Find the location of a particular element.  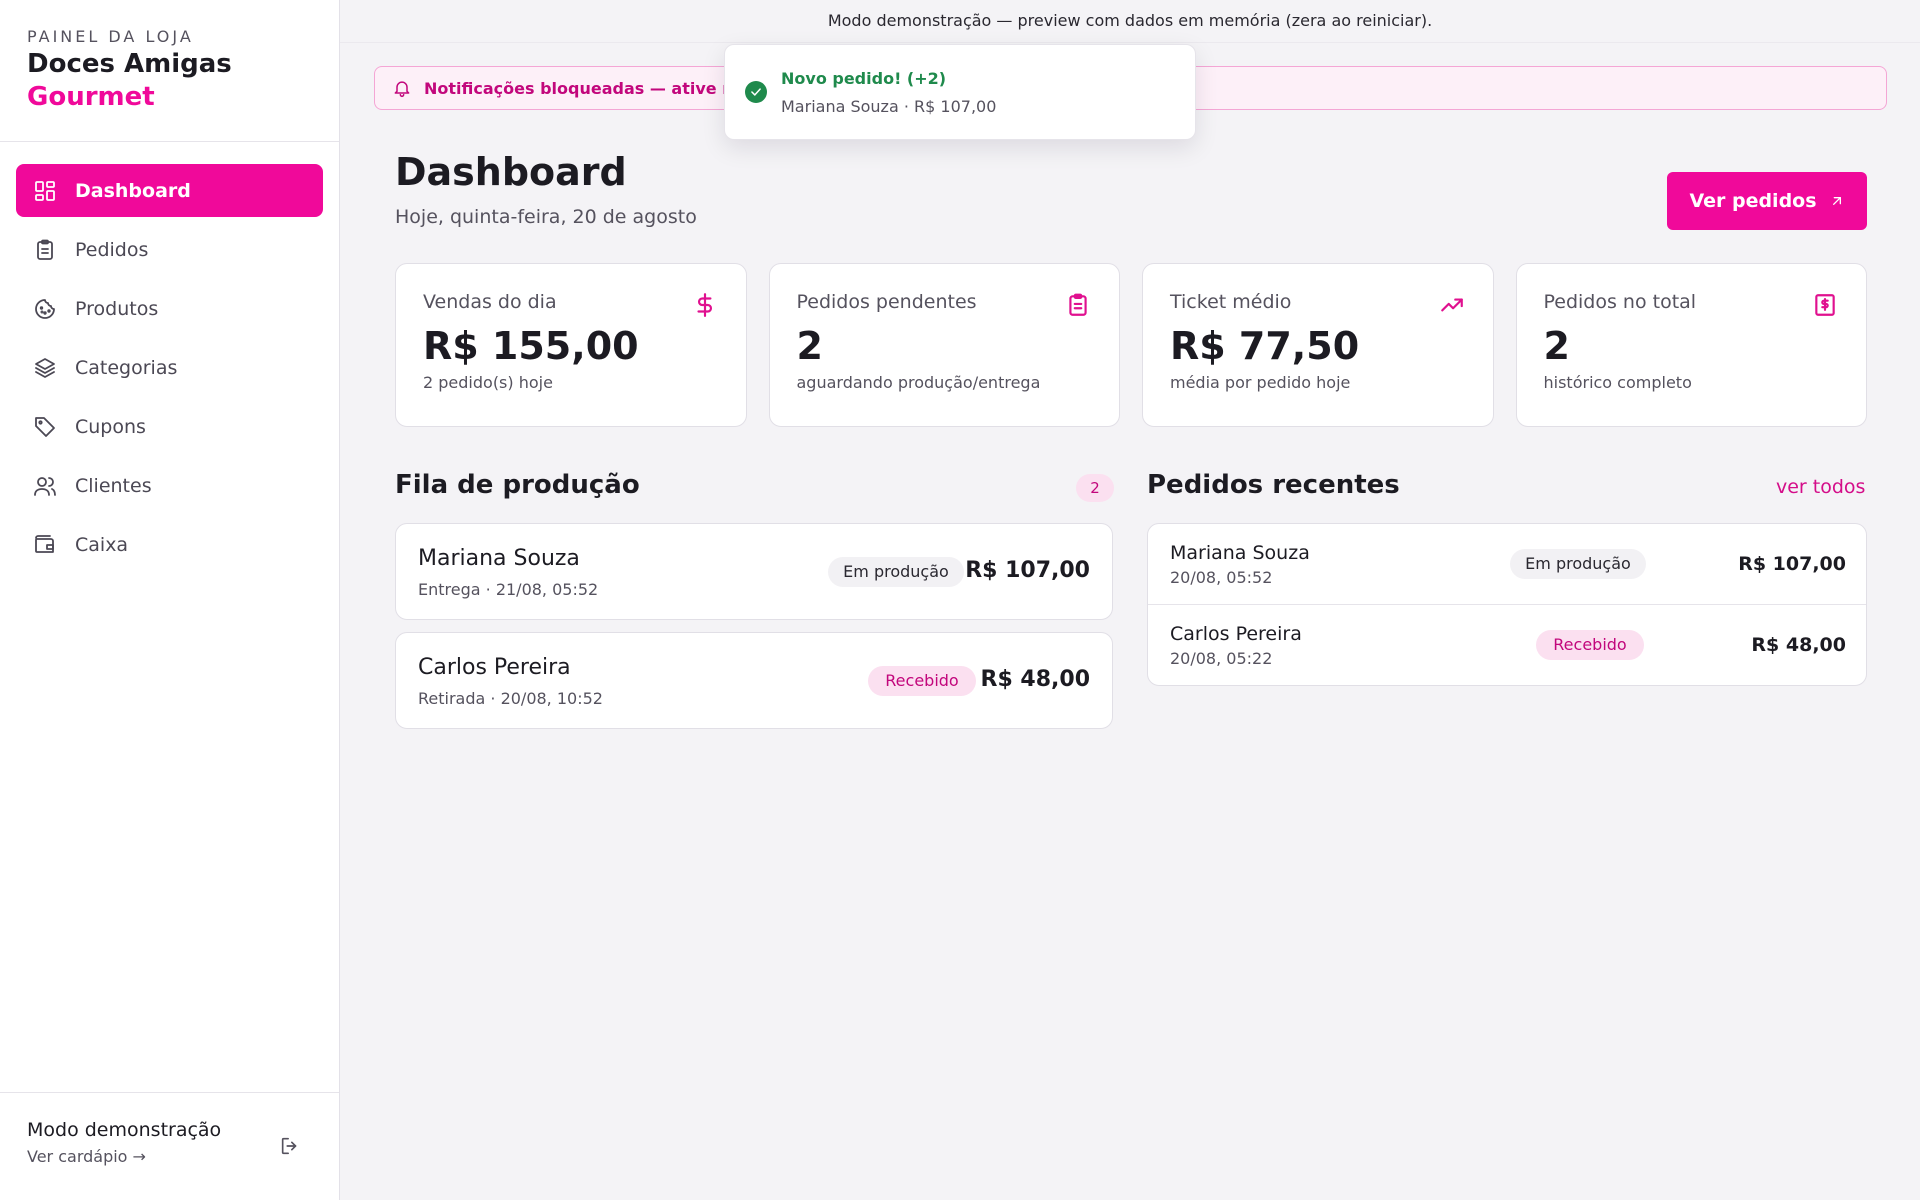

sidebar-item-dashboard: Dashboard is located at coordinates (169, 190).